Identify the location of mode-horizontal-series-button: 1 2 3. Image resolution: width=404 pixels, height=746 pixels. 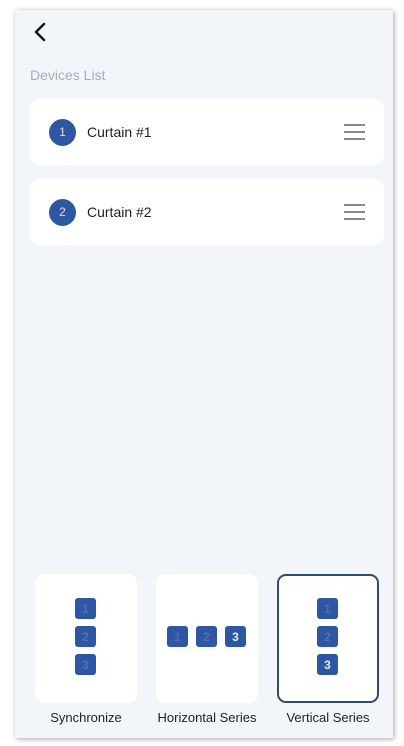
(207, 638).